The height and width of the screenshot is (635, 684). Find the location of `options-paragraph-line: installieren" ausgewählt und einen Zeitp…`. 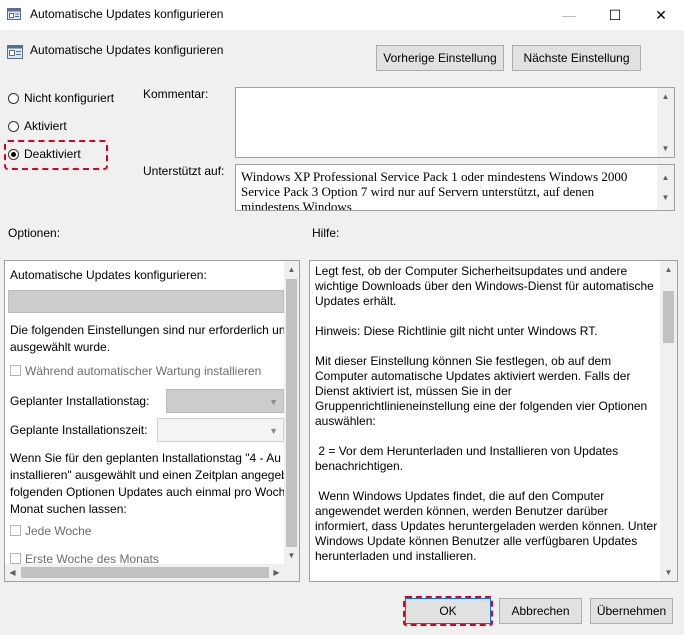

options-paragraph-line: installieren" ausgewählt und einen Zeitp… is located at coordinates (147, 475).